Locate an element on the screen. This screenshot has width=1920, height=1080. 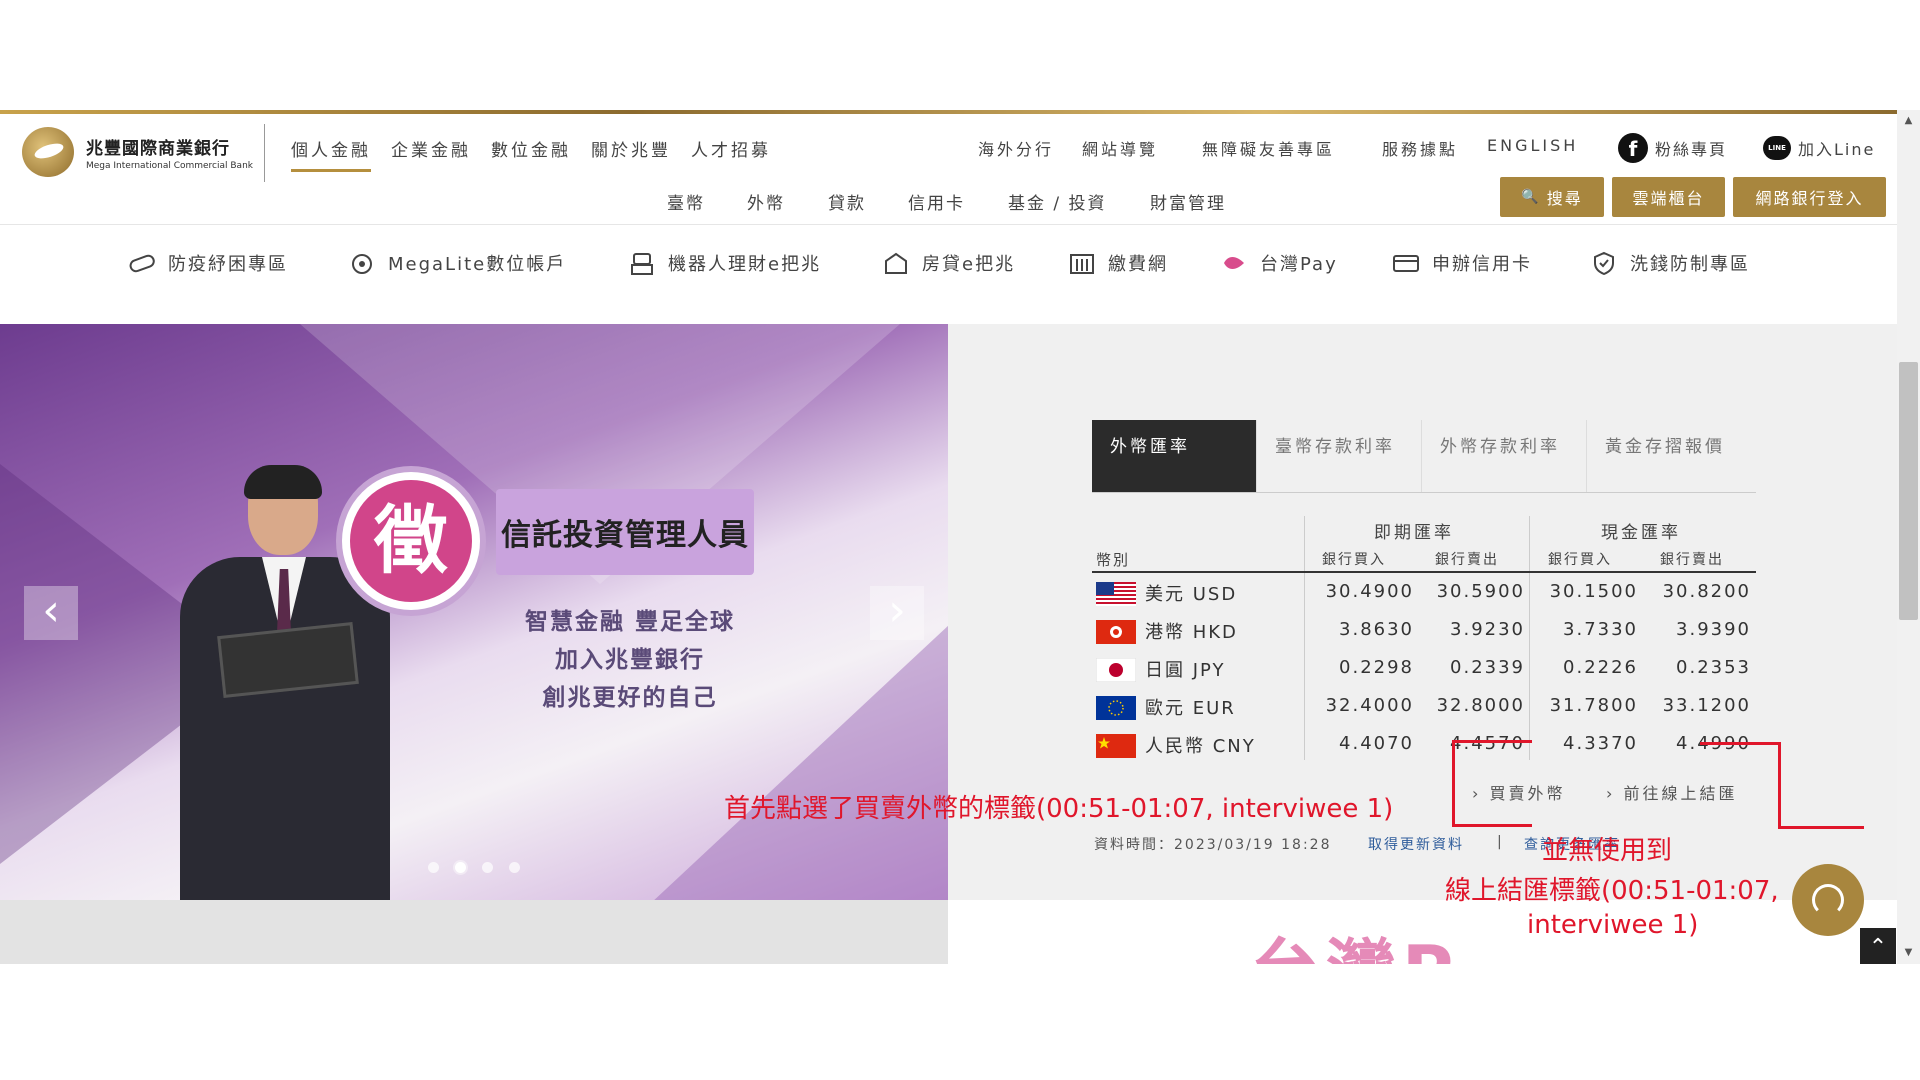
scroll-up-arrow-icon: ▲ is located at coordinates (1908, 120).